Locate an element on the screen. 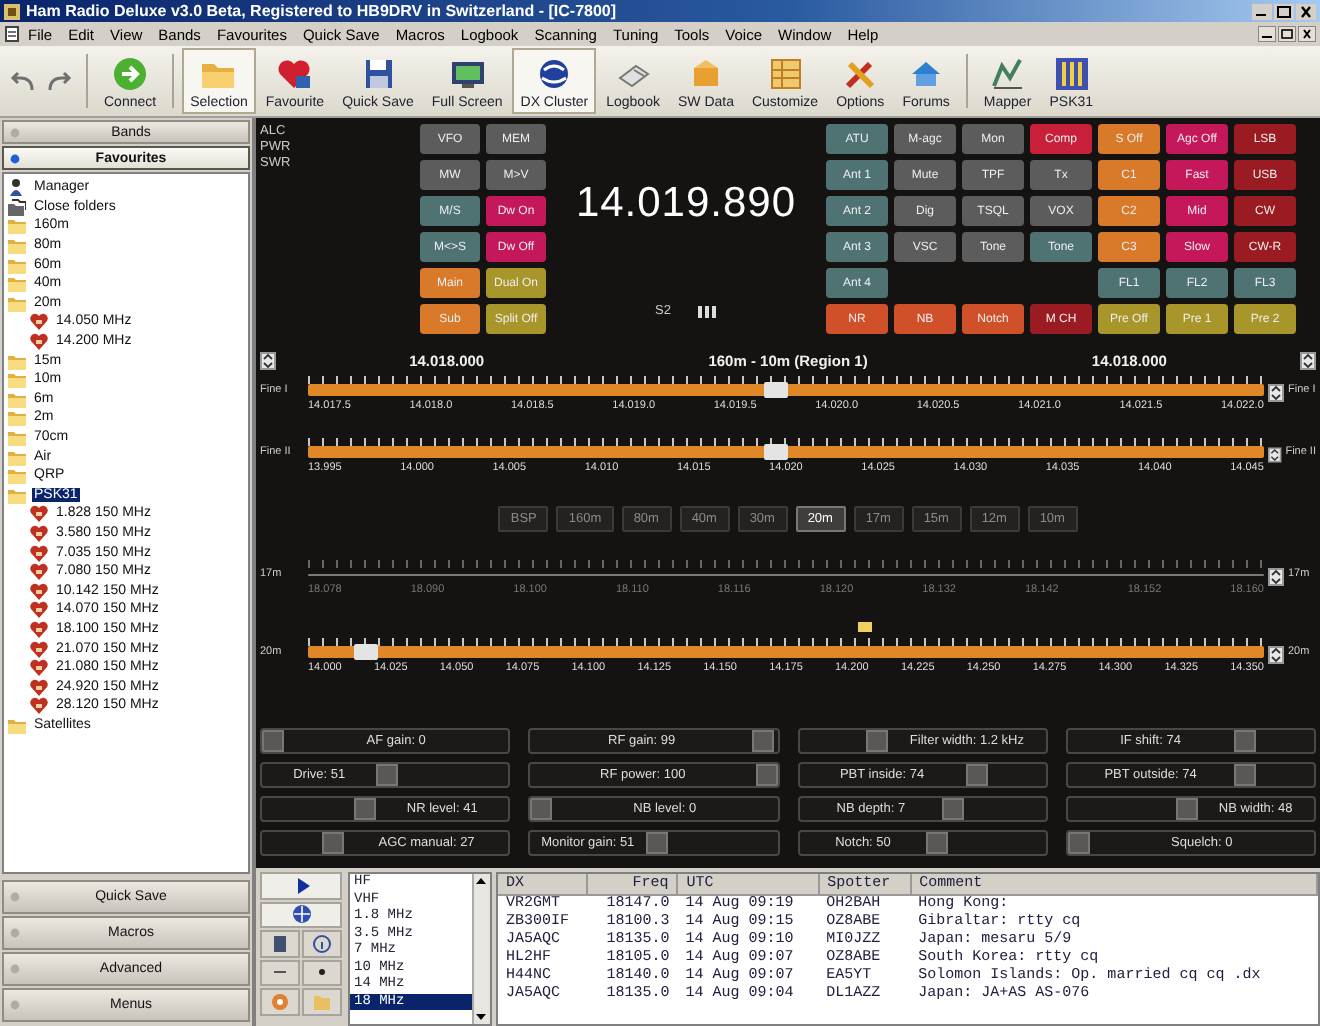 The width and height of the screenshot is (1320, 1026). globe-icon is located at coordinates (301, 914).